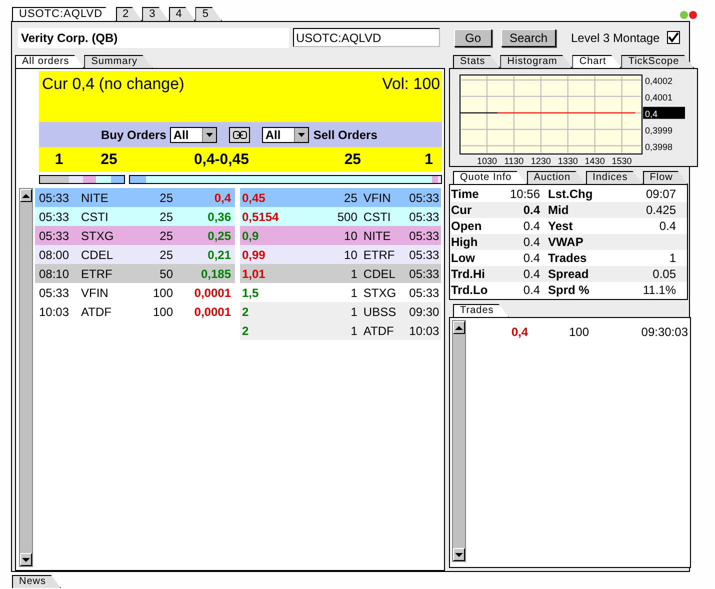 The height and width of the screenshot is (589, 715). Describe the element at coordinates (129, 14) in the screenshot. I see `tab: 2` at that location.